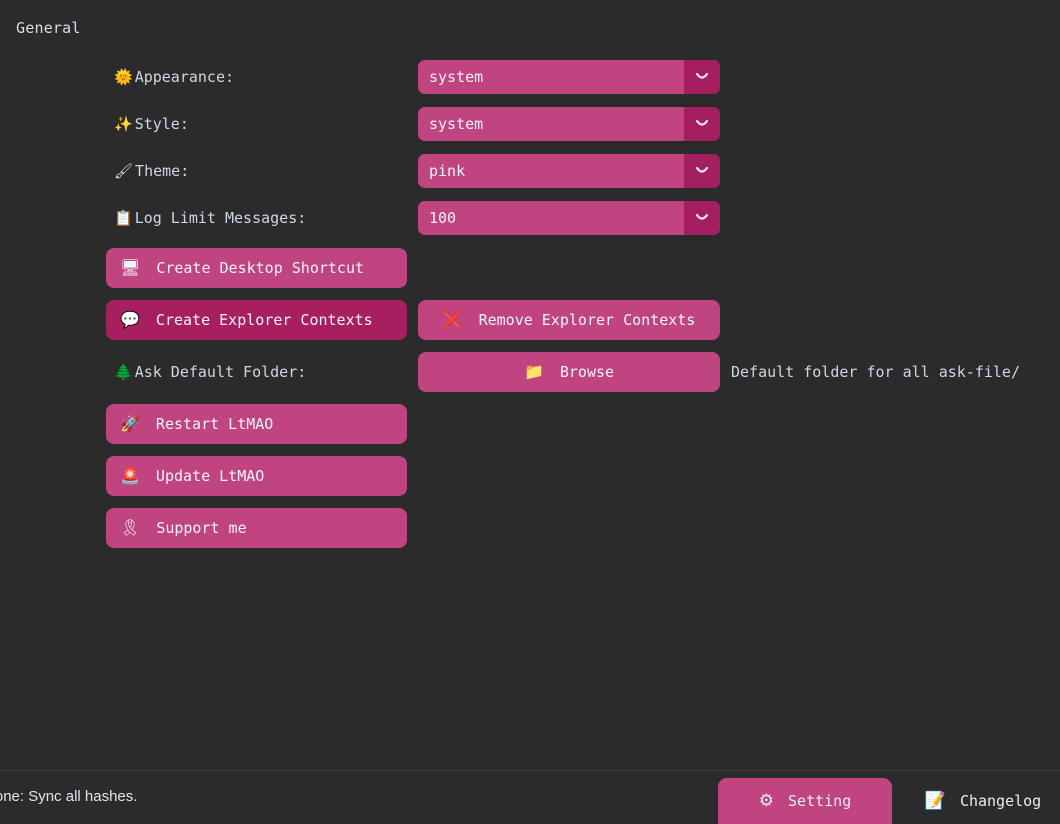  Describe the element at coordinates (447, 171) in the screenshot. I see `theme-dropdown-value: pink` at that location.